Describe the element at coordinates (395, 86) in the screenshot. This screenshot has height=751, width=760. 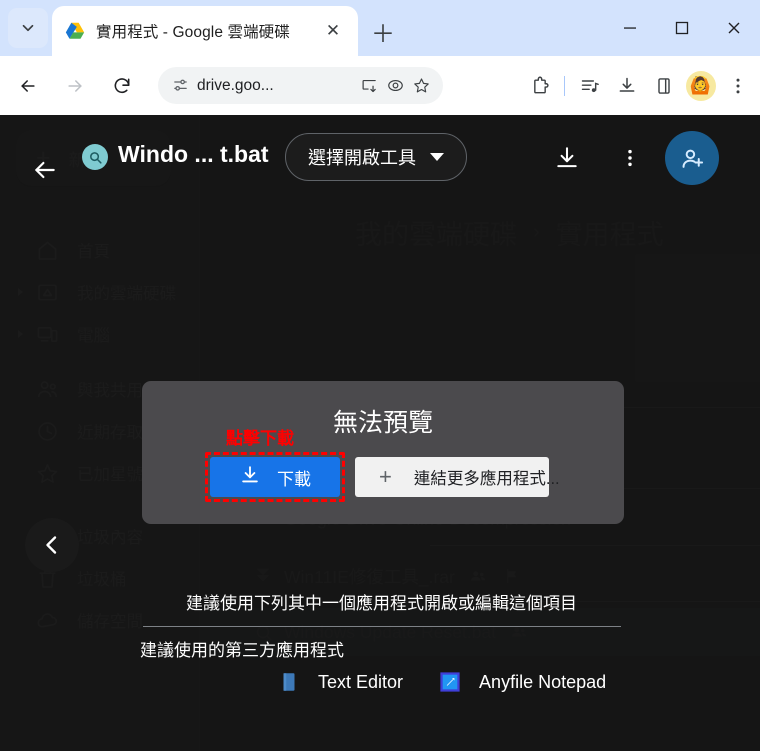
I see `eye-icon` at that location.